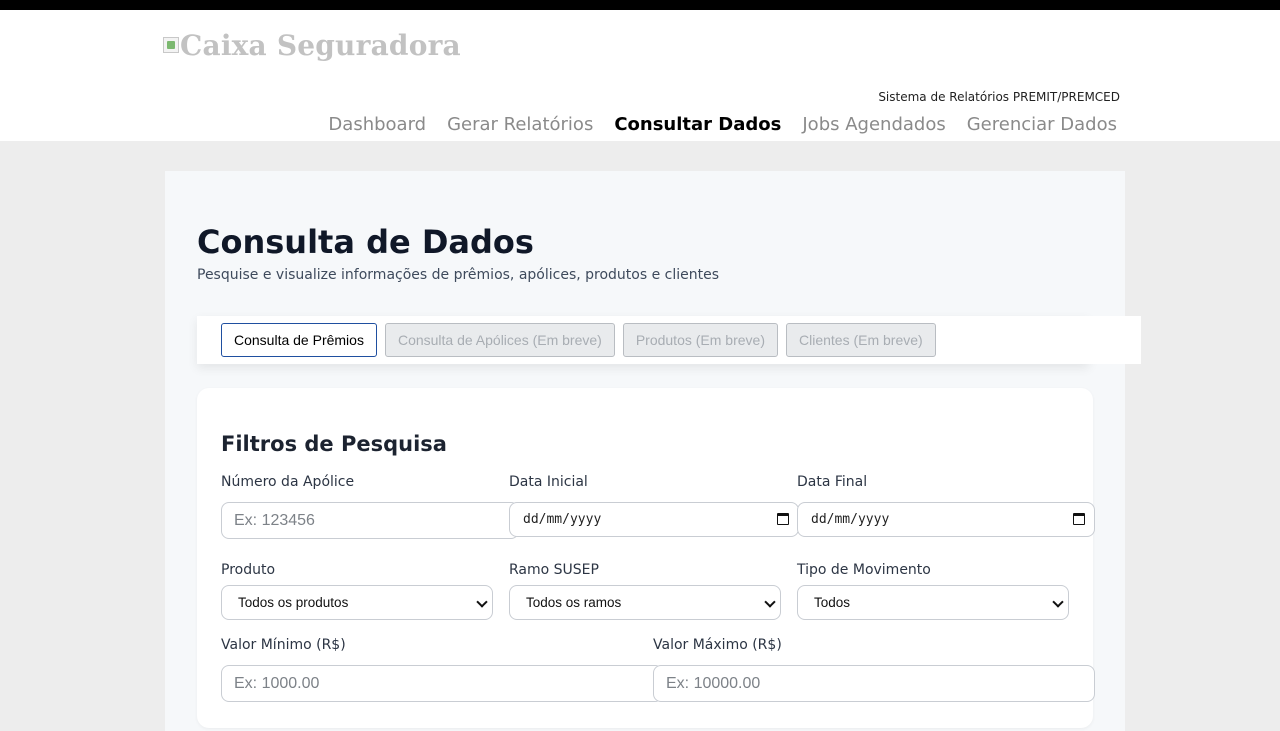  What do you see at coordinates (283, 645) in the screenshot?
I see `min-value-label: Valor Mínimo (R$)` at bounding box center [283, 645].